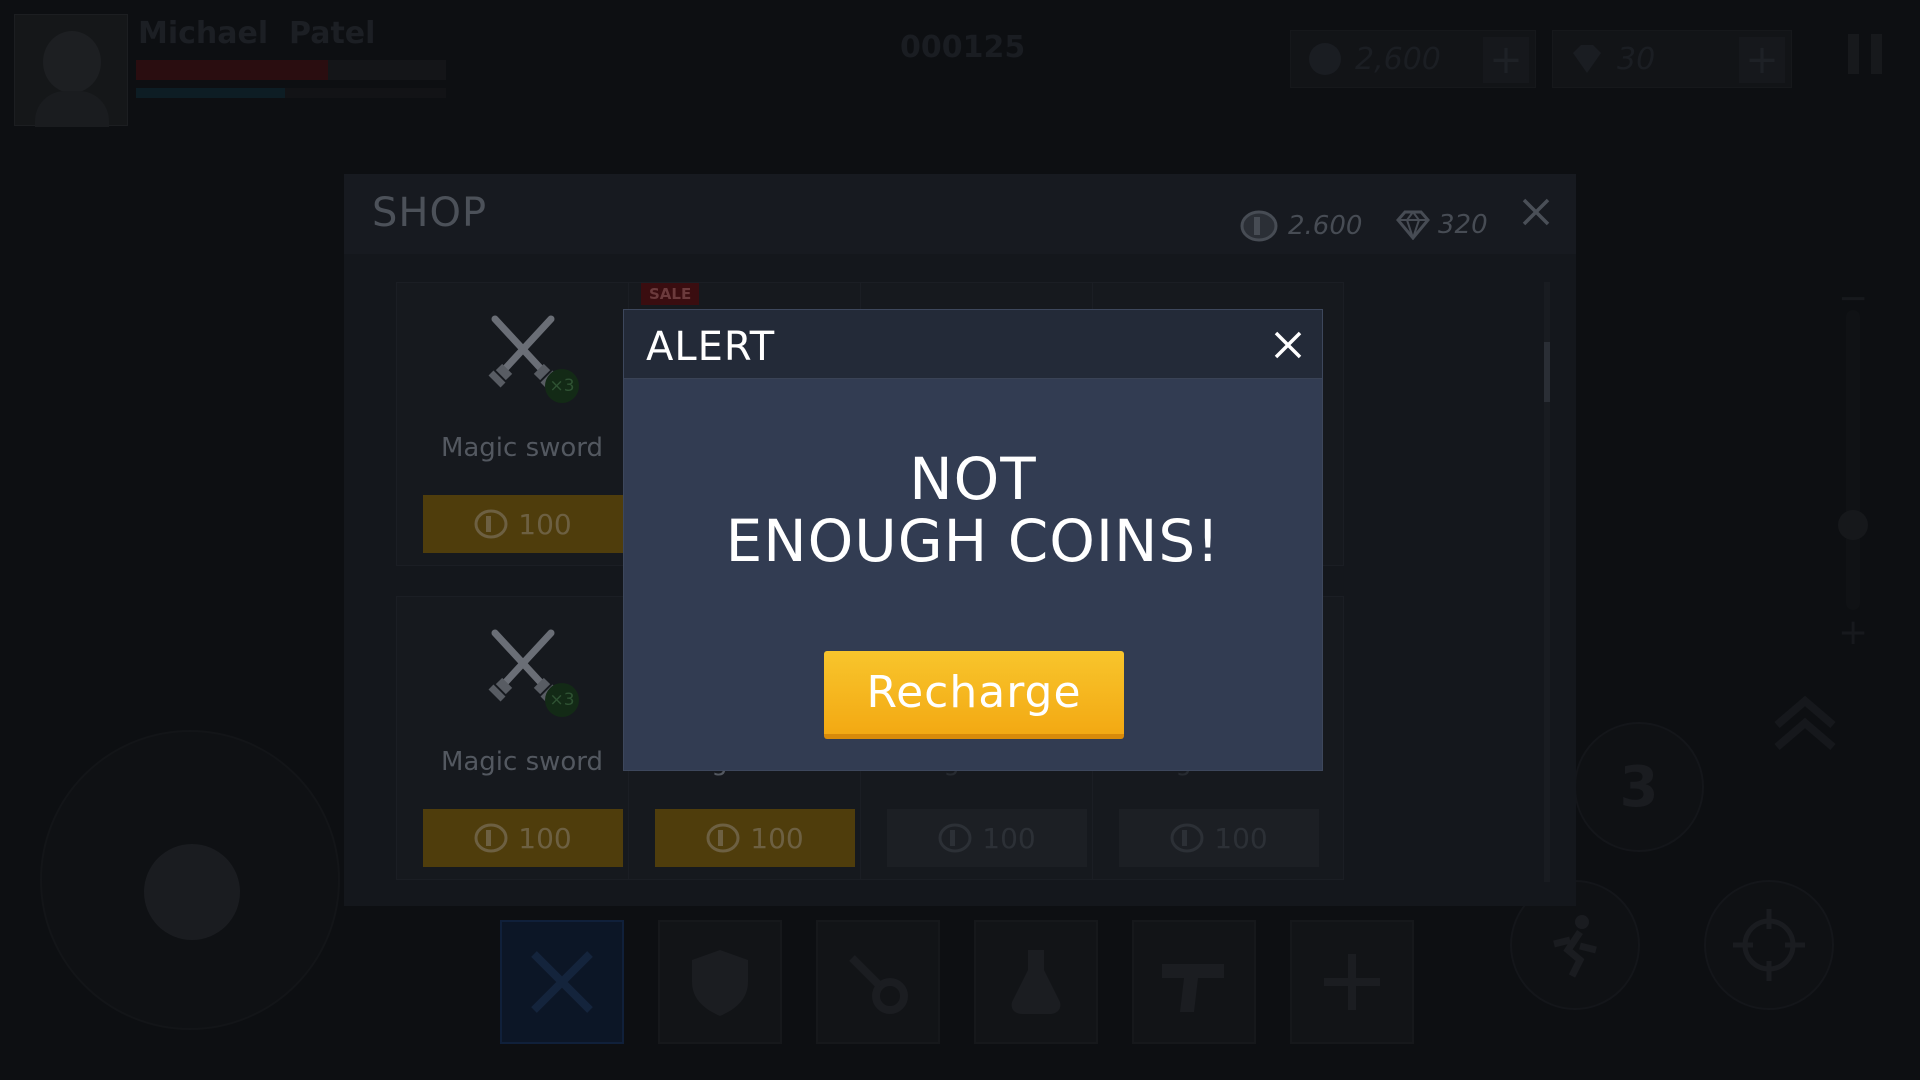 The image size is (1920, 1080). Describe the element at coordinates (1325, 226) in the screenshot. I see `shop-coin-amount: 2.600` at that location.